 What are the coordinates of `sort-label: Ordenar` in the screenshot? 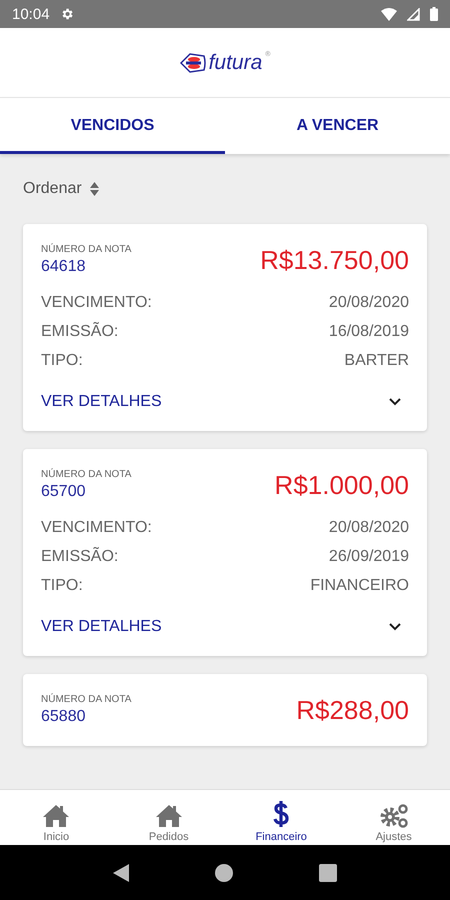 It's located at (52, 189).